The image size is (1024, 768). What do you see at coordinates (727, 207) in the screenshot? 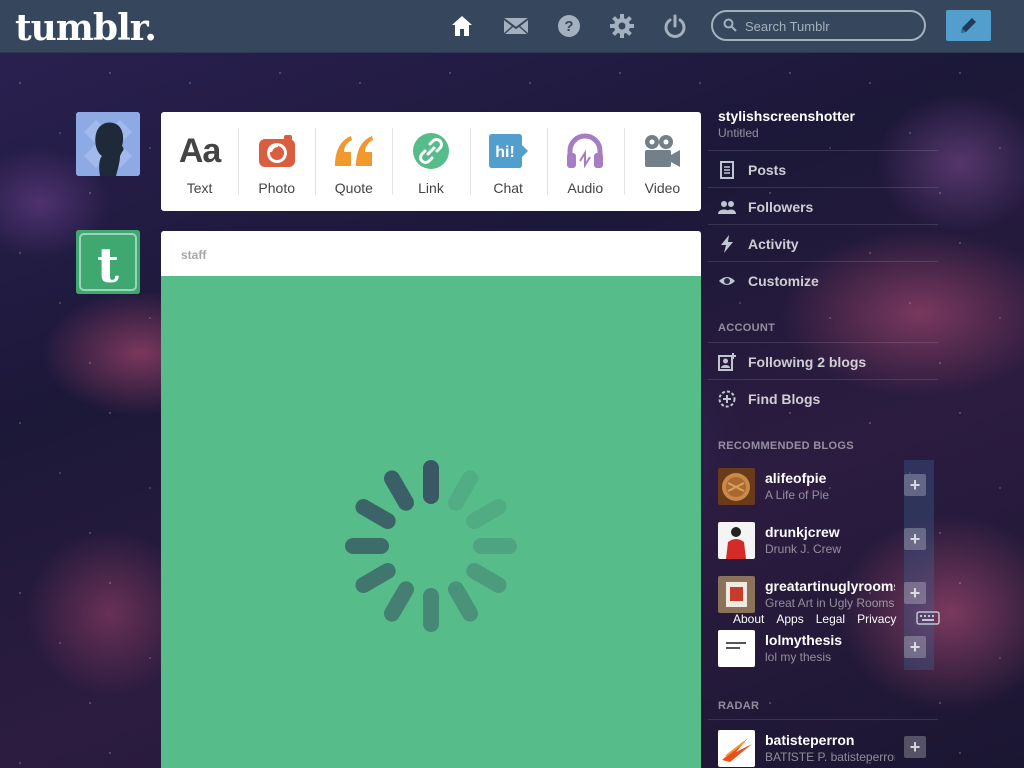
I see `followers-icon` at bounding box center [727, 207].